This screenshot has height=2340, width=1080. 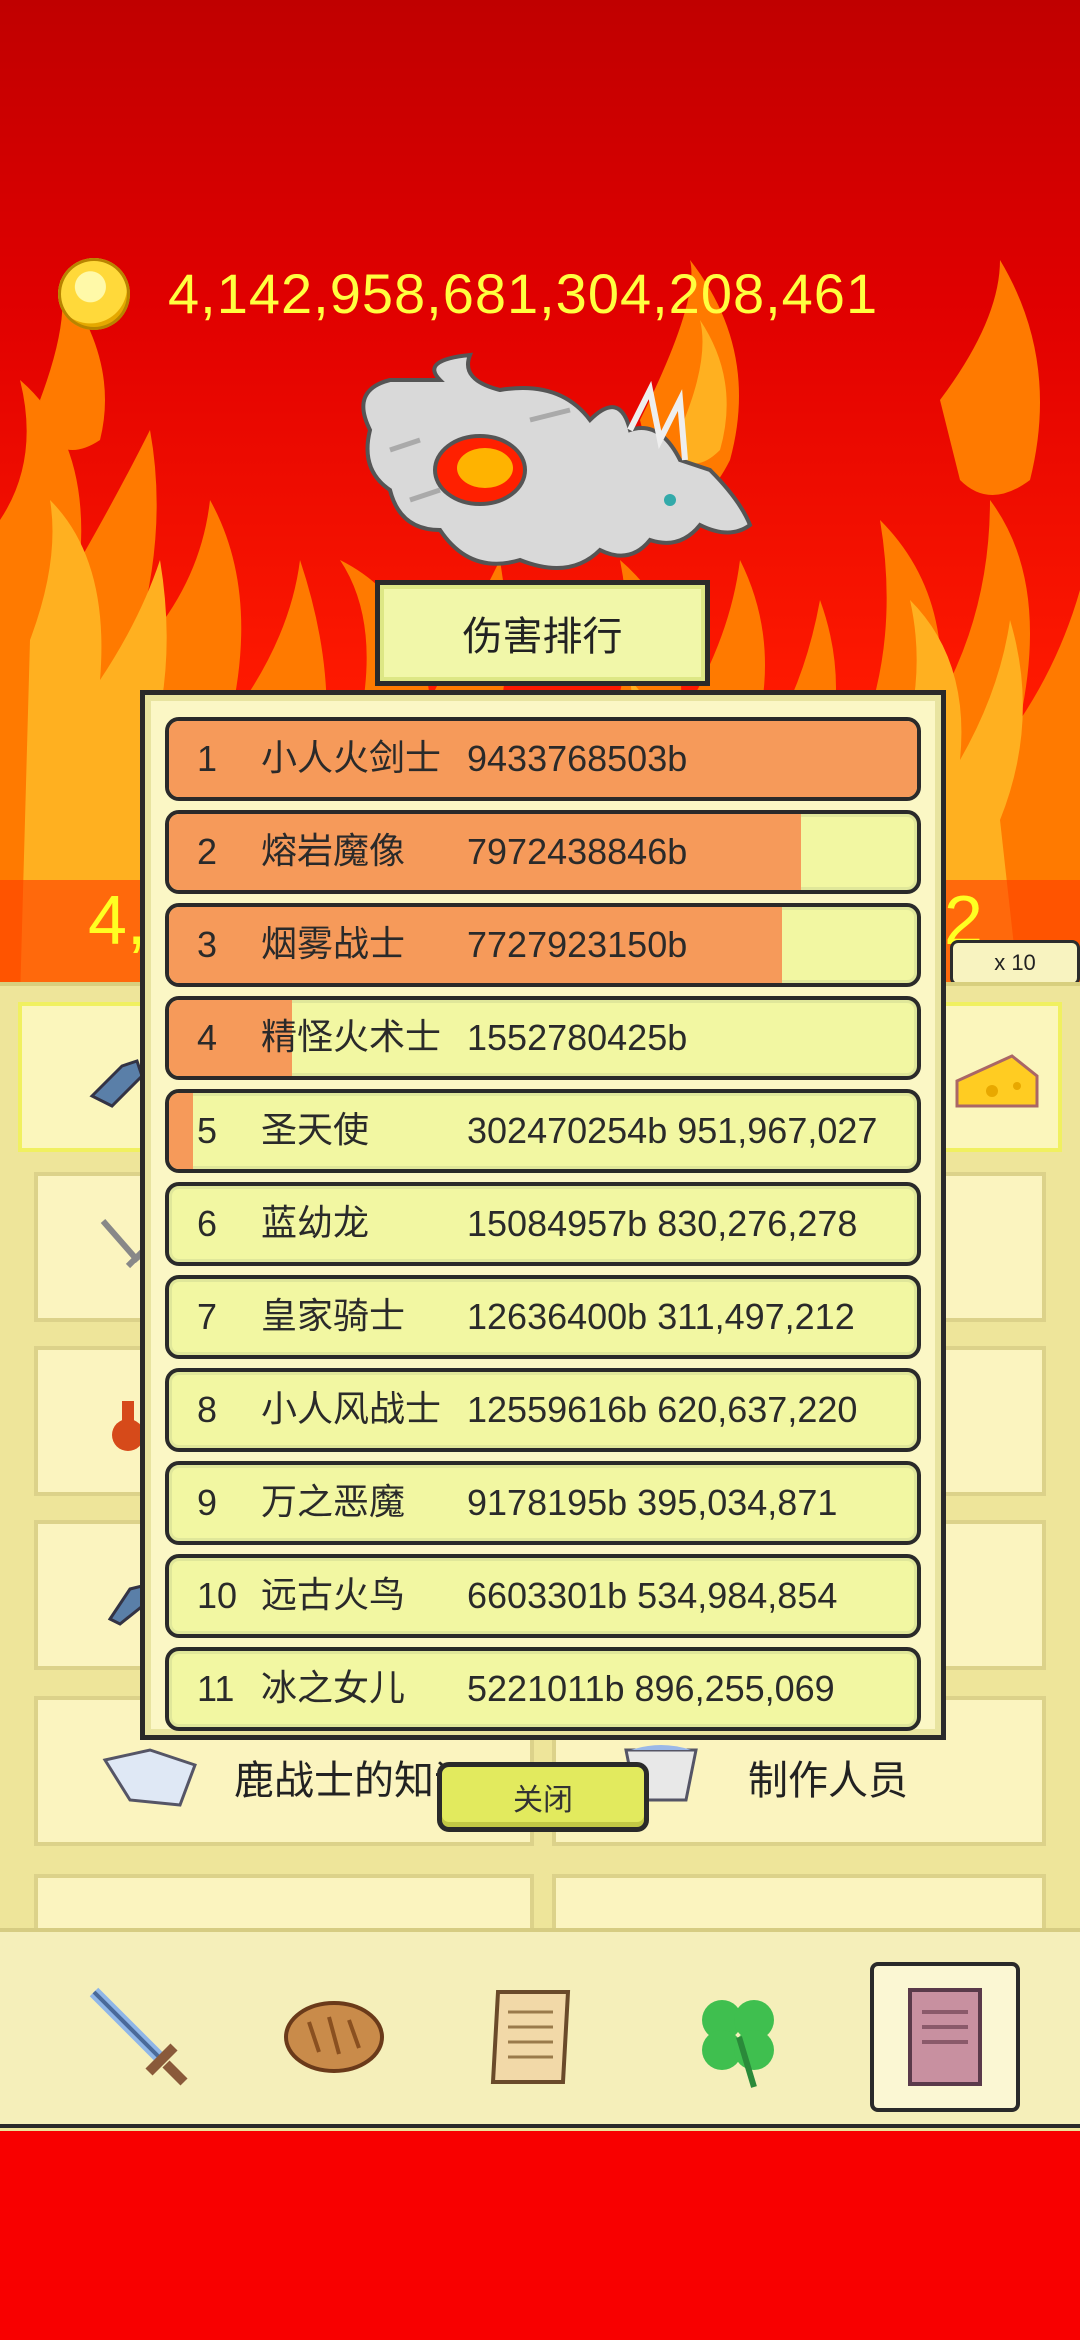 What do you see at coordinates (315, 1223) in the screenshot?
I see `unit-name: 蓝幼龙` at bounding box center [315, 1223].